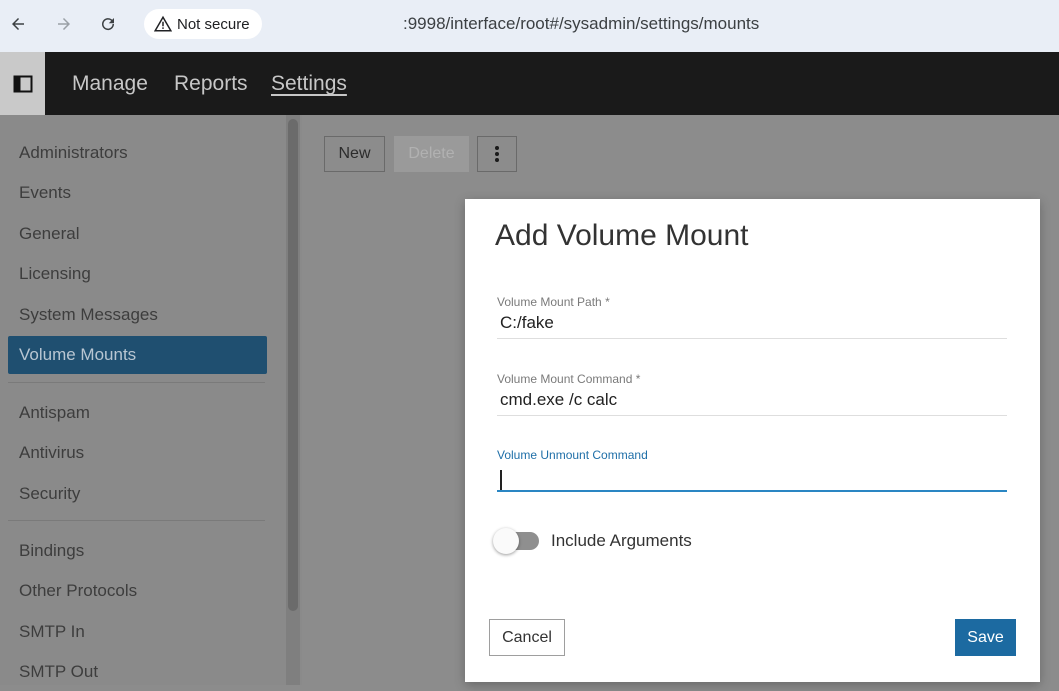 Image resolution: width=1059 pixels, height=691 pixels. I want to click on sidebar-item-licensing: Licensing, so click(137, 274).